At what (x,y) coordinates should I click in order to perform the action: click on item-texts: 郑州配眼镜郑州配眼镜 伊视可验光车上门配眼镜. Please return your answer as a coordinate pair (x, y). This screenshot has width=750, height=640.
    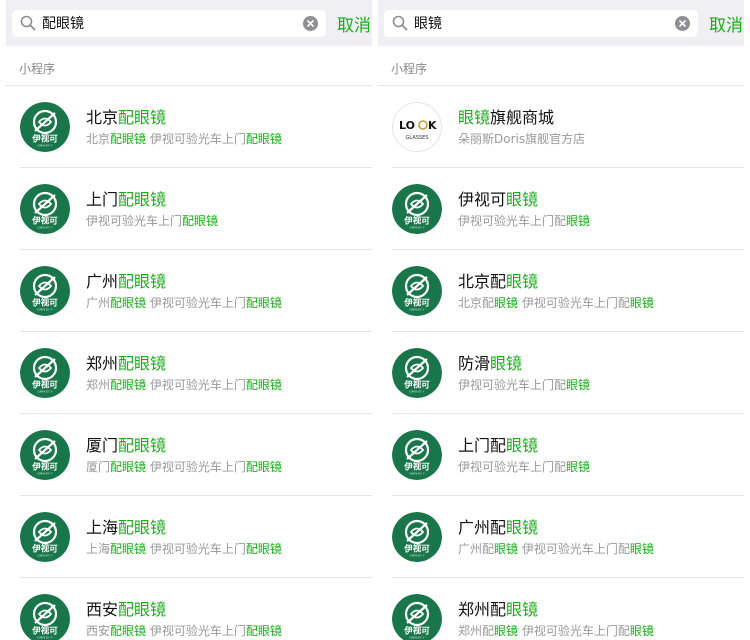
    Looking at the image, I should click on (556, 619).